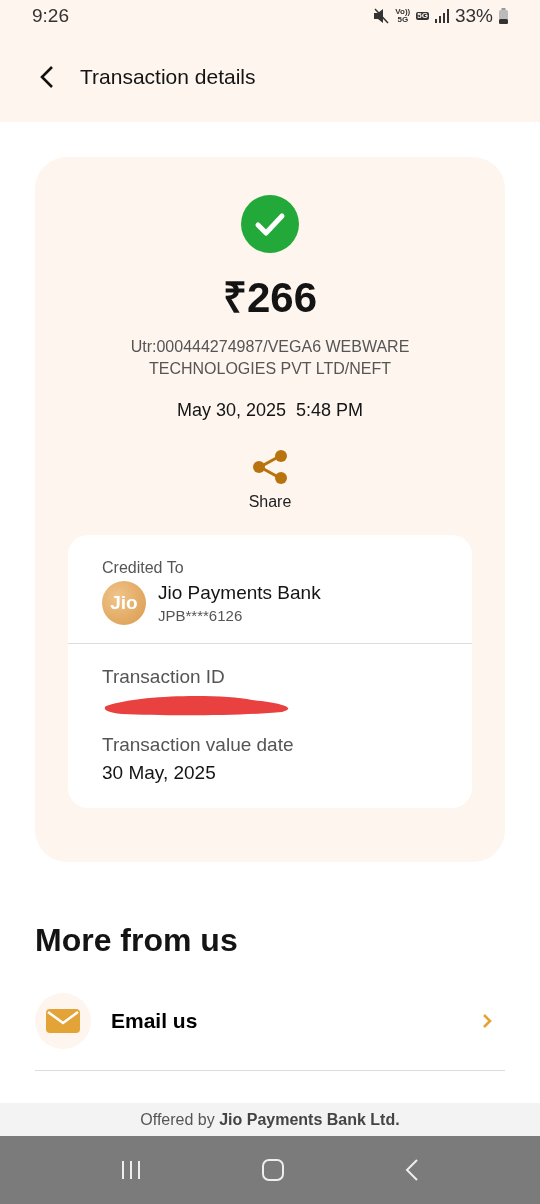  Describe the element at coordinates (124, 603) in the screenshot. I see `bank-logo: Jio` at that location.